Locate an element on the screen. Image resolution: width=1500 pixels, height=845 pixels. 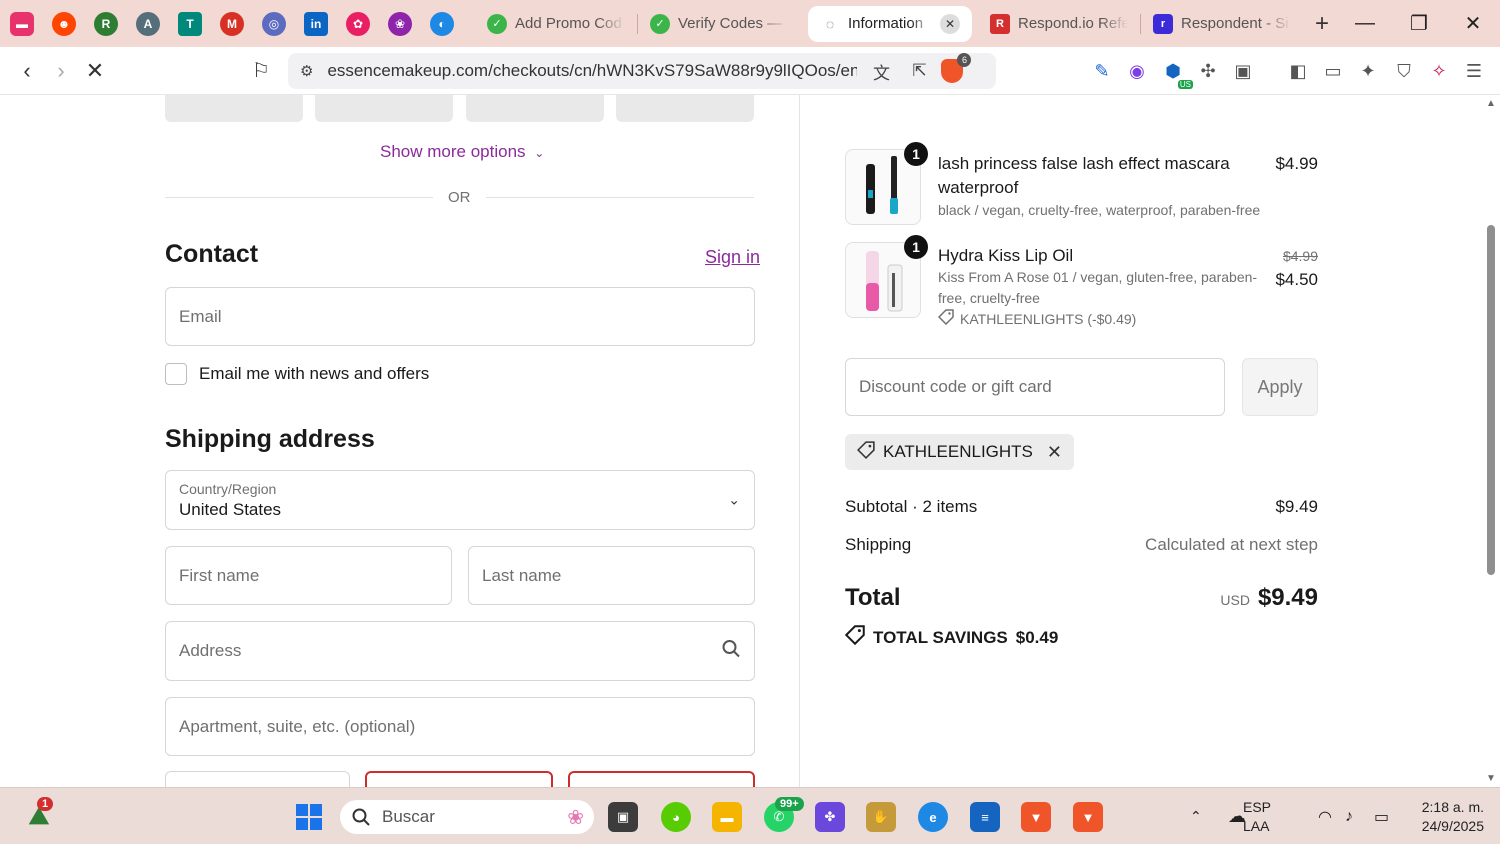
language-indicator: ESP LAA is located at coordinates (1257, 817).